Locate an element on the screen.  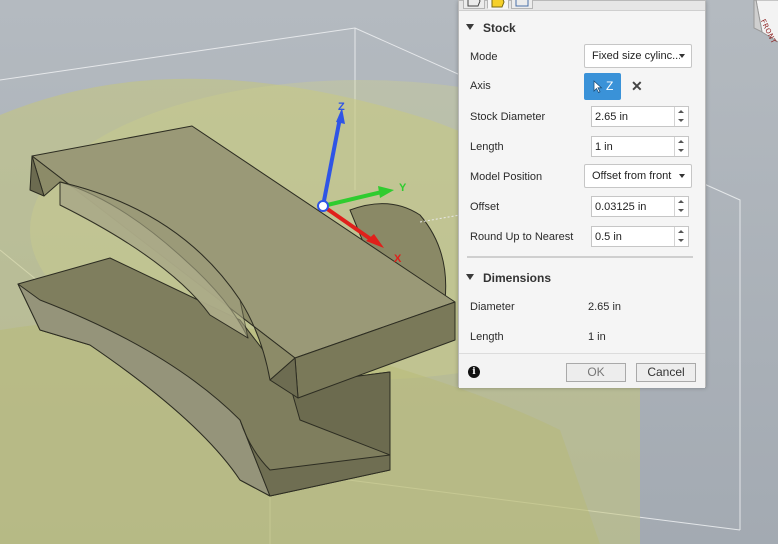
panel-tab-bar is located at coordinates (582, 5).